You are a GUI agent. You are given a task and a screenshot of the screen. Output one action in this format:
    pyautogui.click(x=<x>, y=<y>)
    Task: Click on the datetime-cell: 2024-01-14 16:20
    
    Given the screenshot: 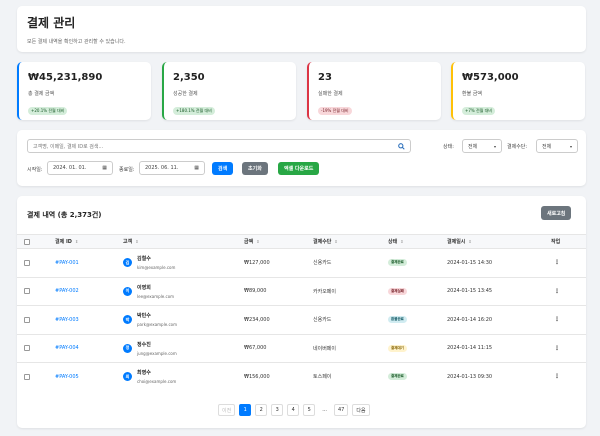 What is the action you would take?
    pyautogui.click(x=470, y=319)
    